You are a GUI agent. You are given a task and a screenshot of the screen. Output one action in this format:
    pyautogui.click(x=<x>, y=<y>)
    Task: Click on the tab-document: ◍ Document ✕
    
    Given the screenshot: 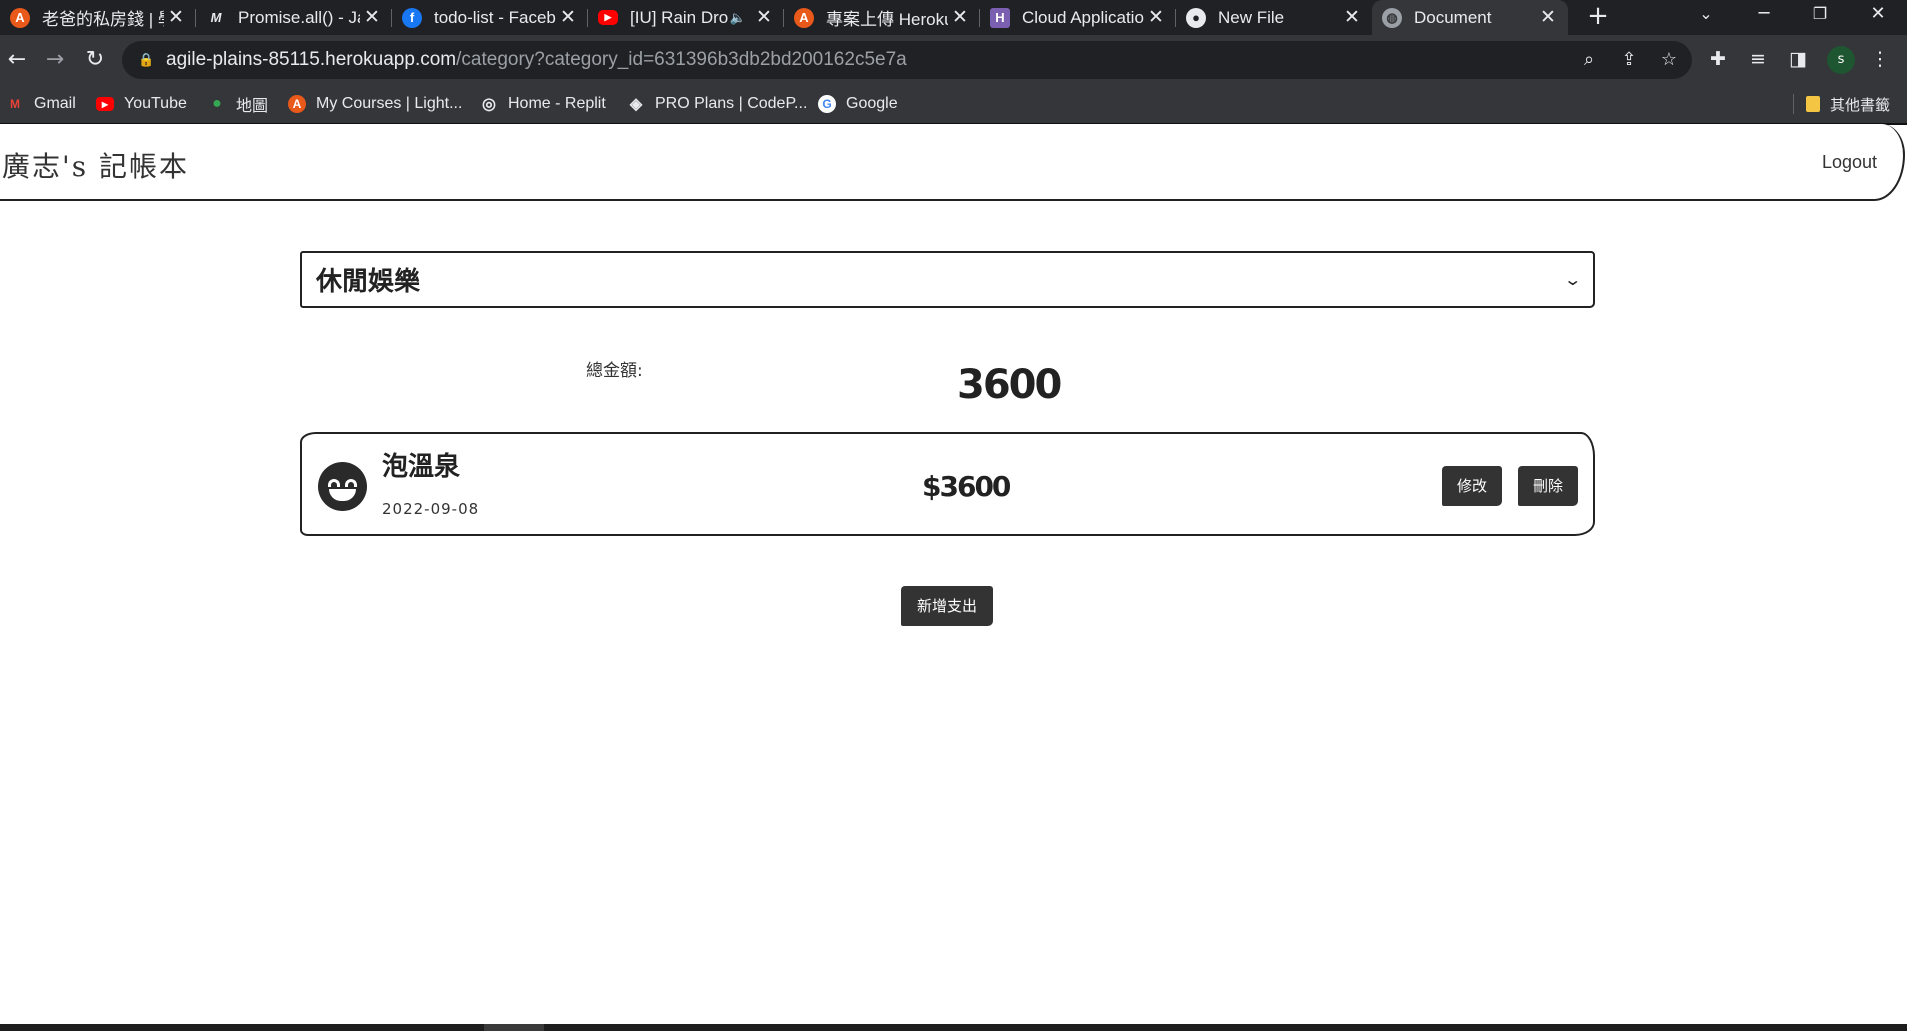 What is the action you would take?
    pyautogui.click(x=1470, y=17)
    